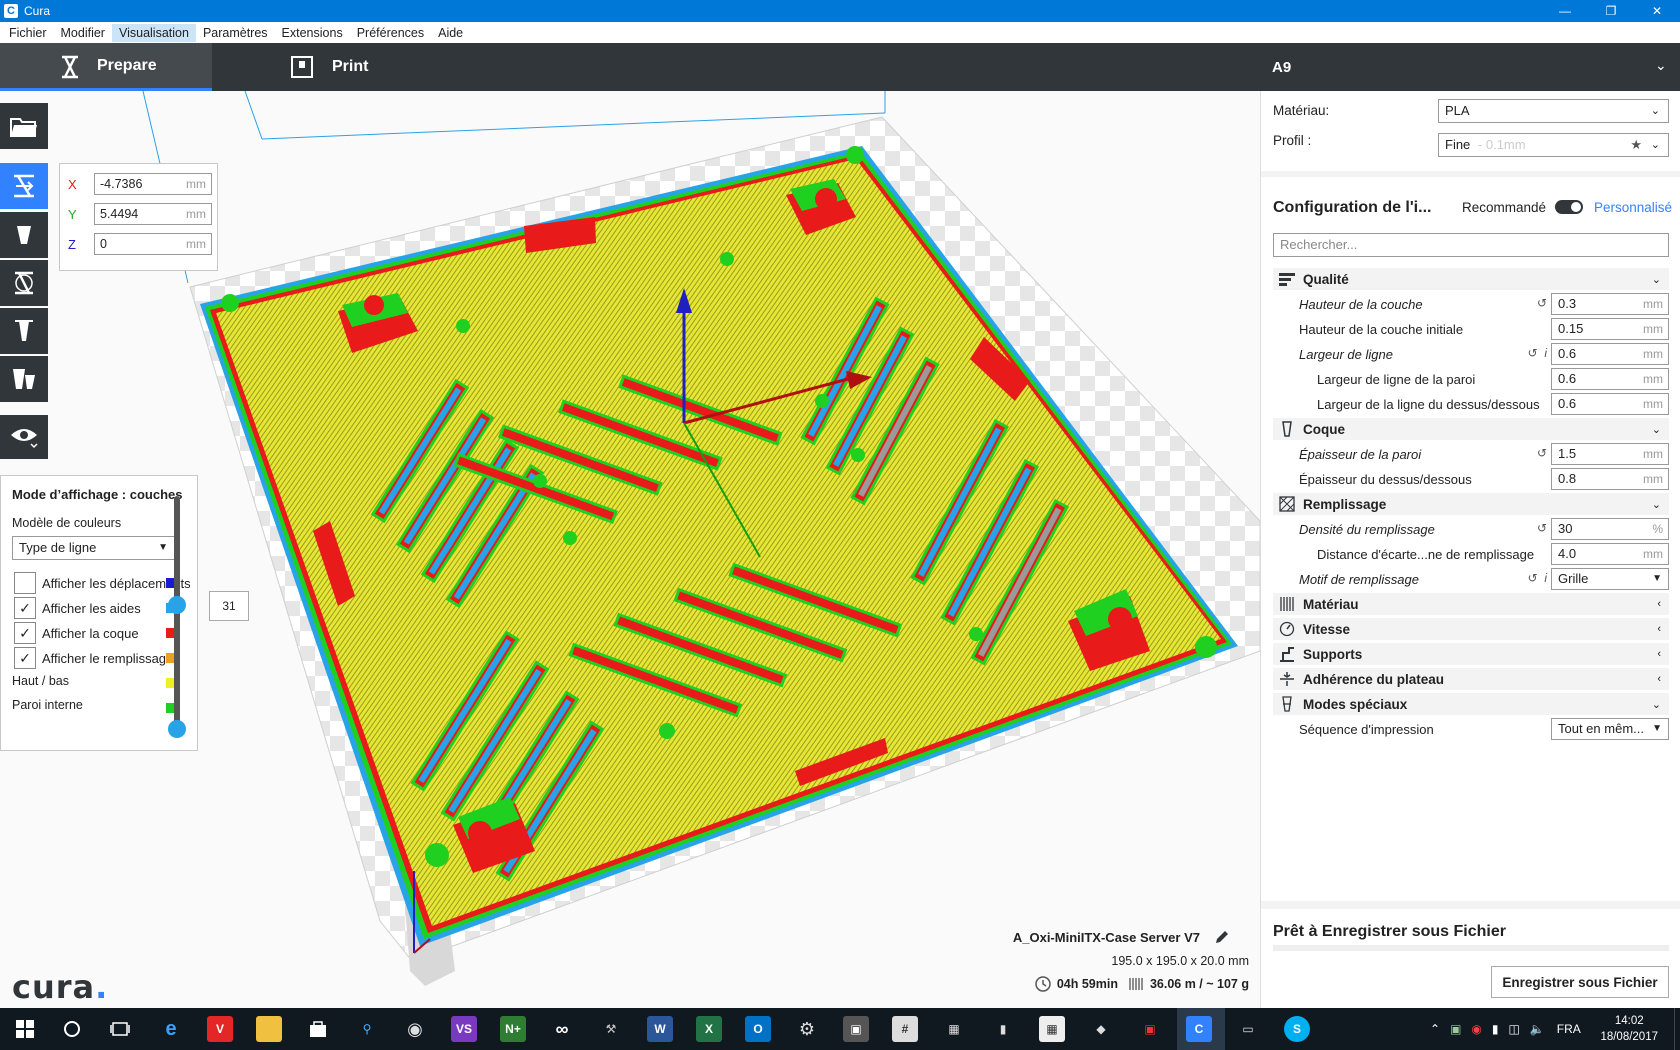  Describe the element at coordinates (1199, 1029) in the screenshot. I see `cura-taskbar-icon: C` at that location.